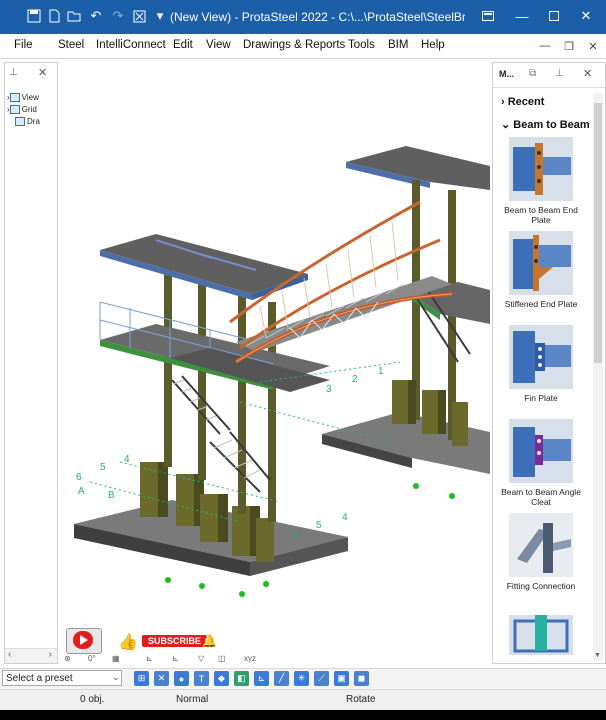  What do you see at coordinates (201, 678) in the screenshot?
I see `text-snap-icon: T` at bounding box center [201, 678].